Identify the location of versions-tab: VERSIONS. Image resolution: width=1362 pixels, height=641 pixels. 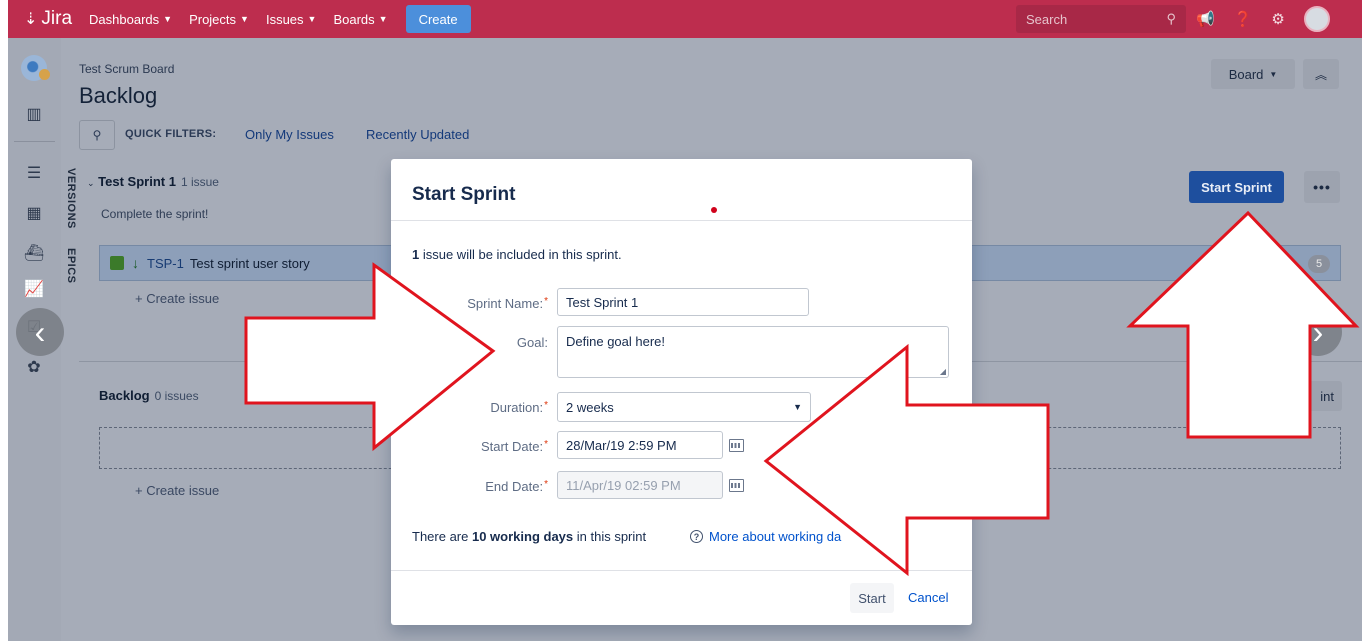
(69, 198).